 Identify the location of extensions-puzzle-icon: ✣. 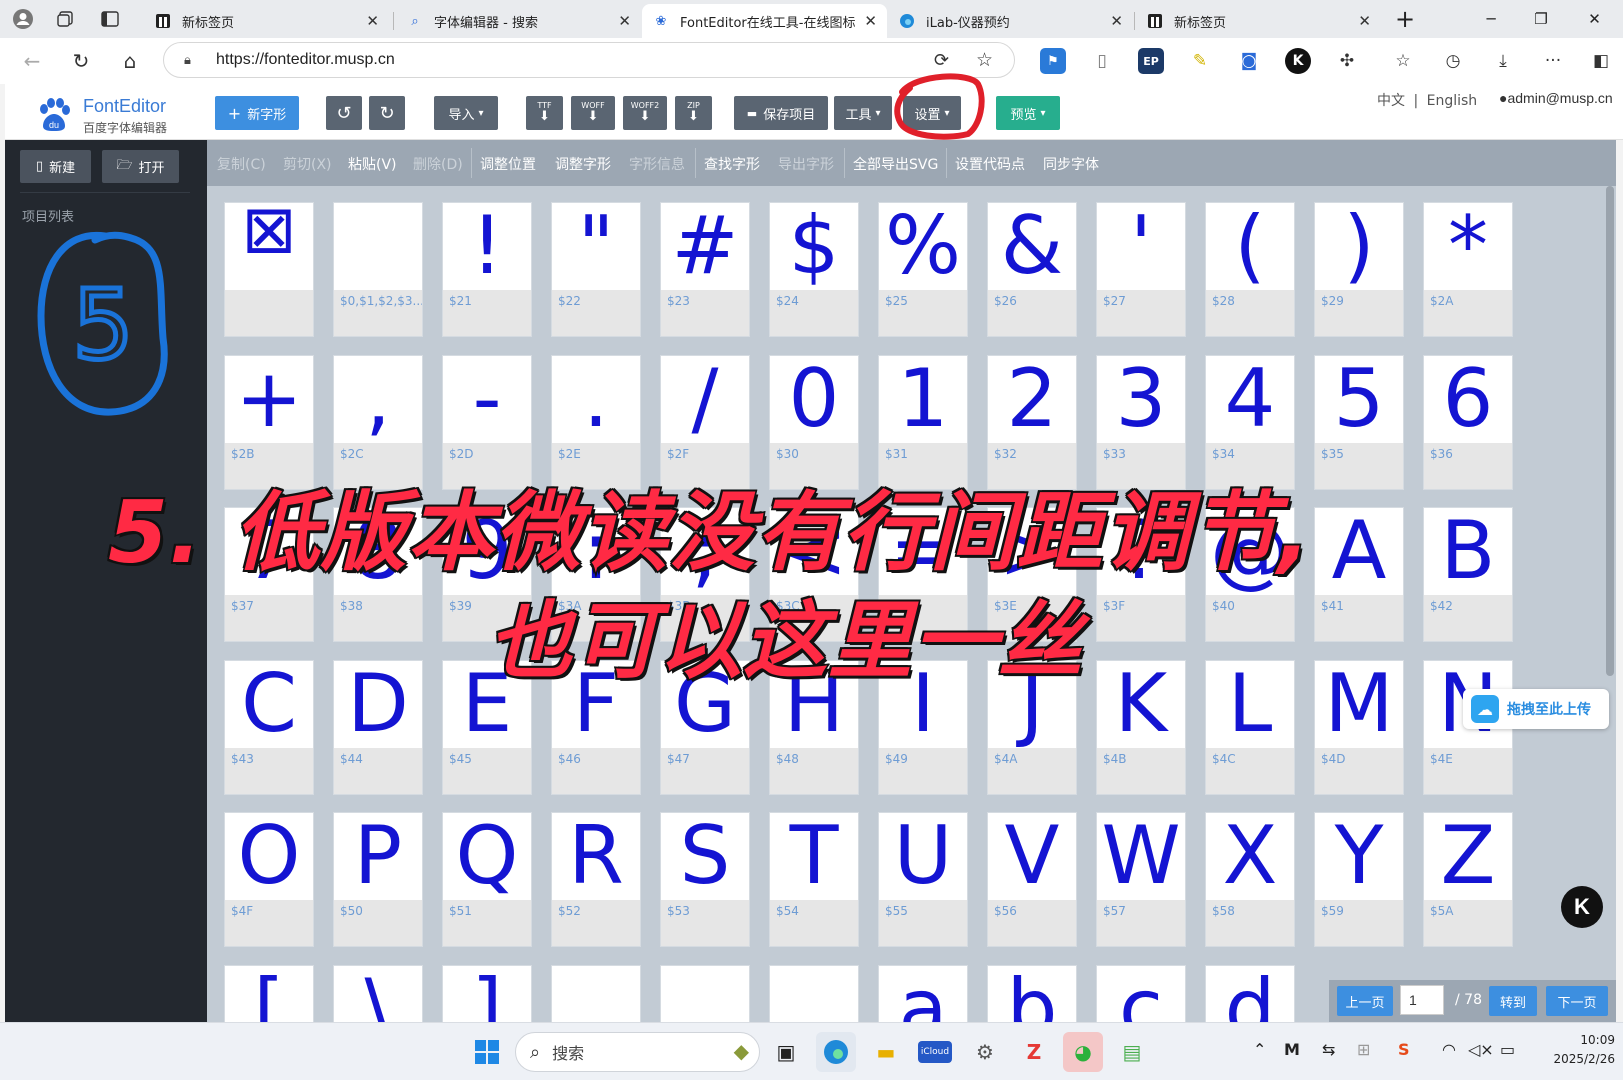
(1347, 61).